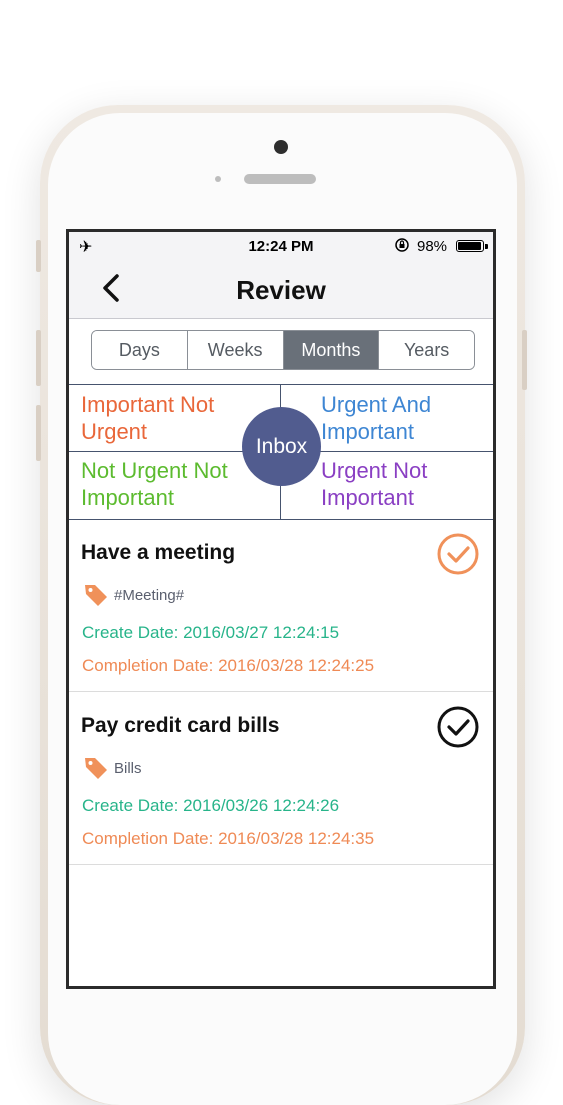 Image resolution: width=563 pixels, height=1105 pixels. What do you see at coordinates (406, 418) in the screenshot?
I see `quadrant-urgent-and-important: Urgent And Important` at bounding box center [406, 418].